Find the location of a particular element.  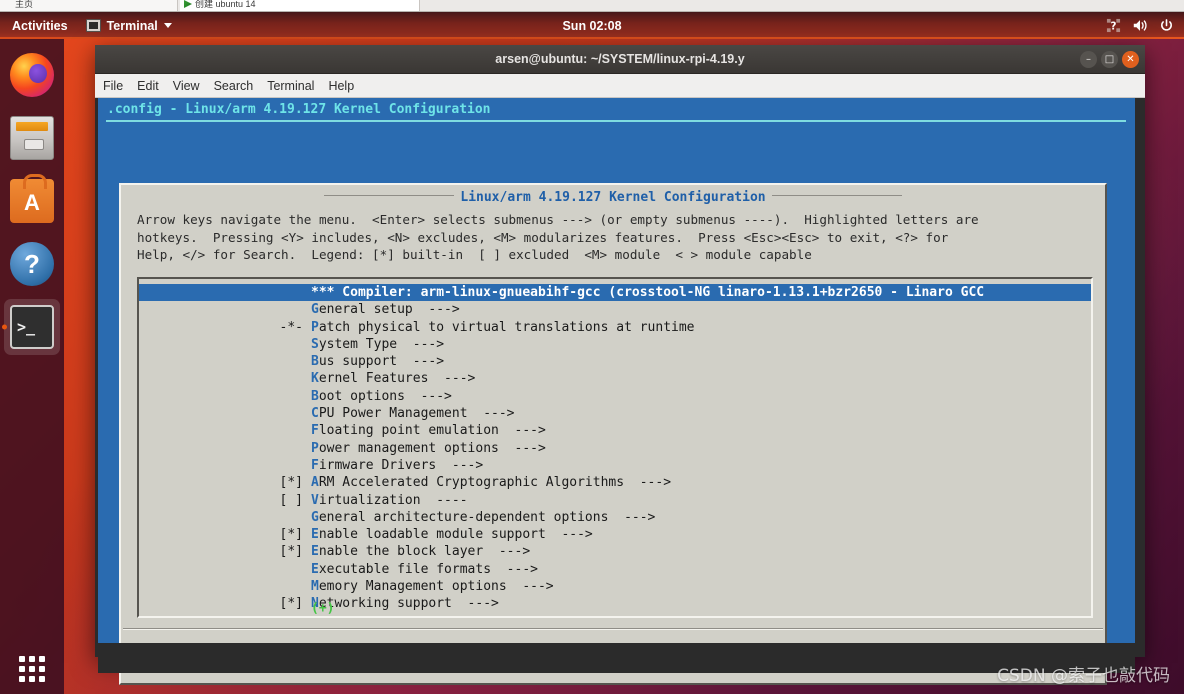

app-menu-terminal: Terminal is located at coordinates (129, 26).